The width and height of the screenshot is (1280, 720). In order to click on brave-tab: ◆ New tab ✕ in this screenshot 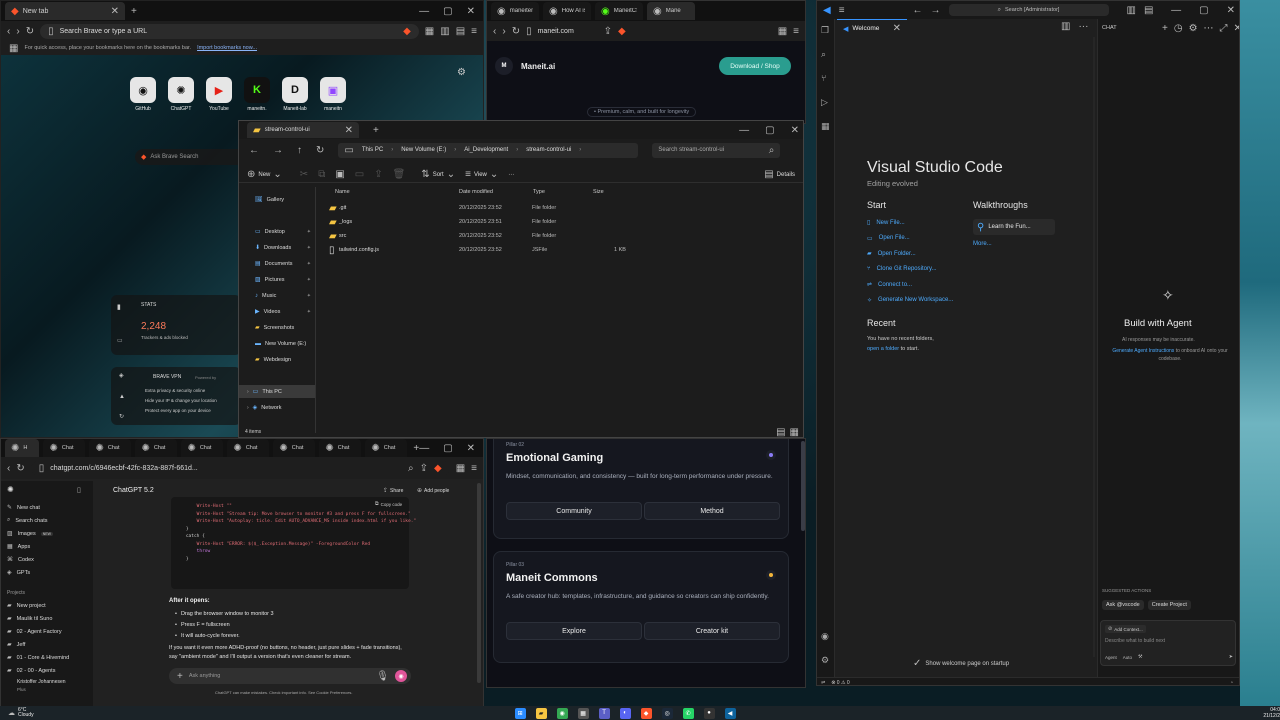, I will do `click(65, 11)`.